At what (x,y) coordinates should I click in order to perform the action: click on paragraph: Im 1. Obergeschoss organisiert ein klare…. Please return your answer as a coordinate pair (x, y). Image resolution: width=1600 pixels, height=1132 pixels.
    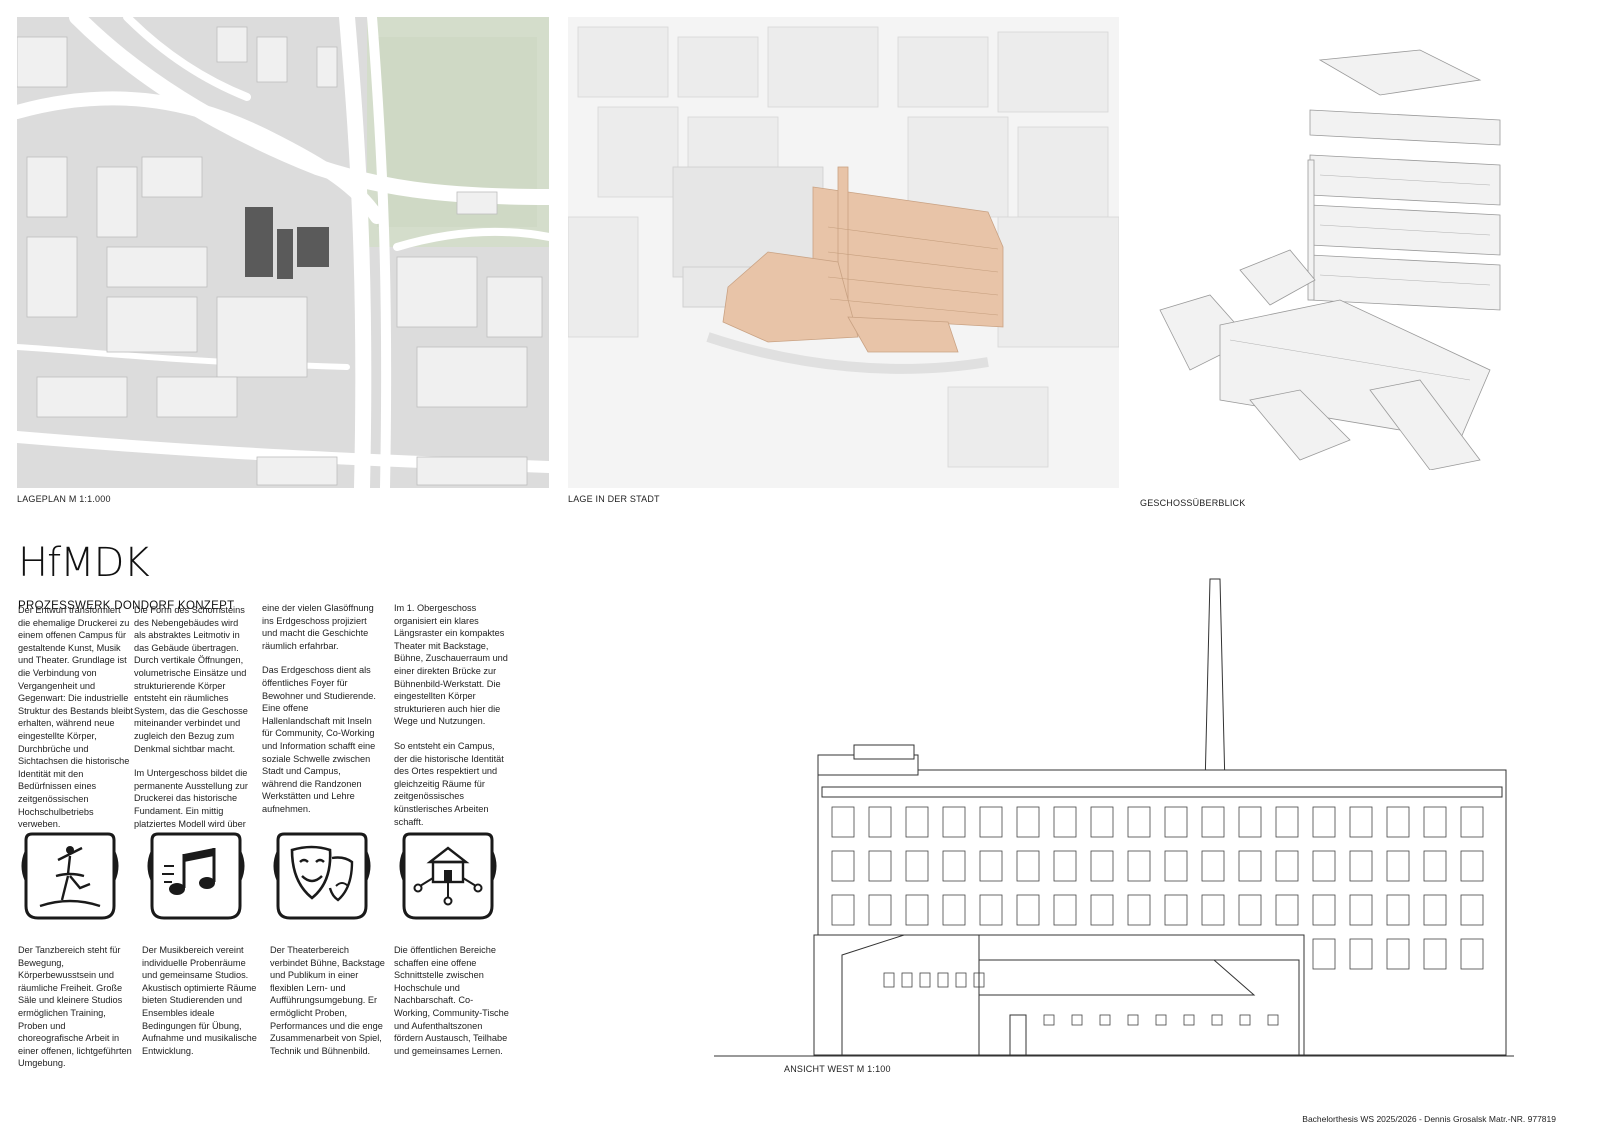
    Looking at the image, I should click on (451, 665).